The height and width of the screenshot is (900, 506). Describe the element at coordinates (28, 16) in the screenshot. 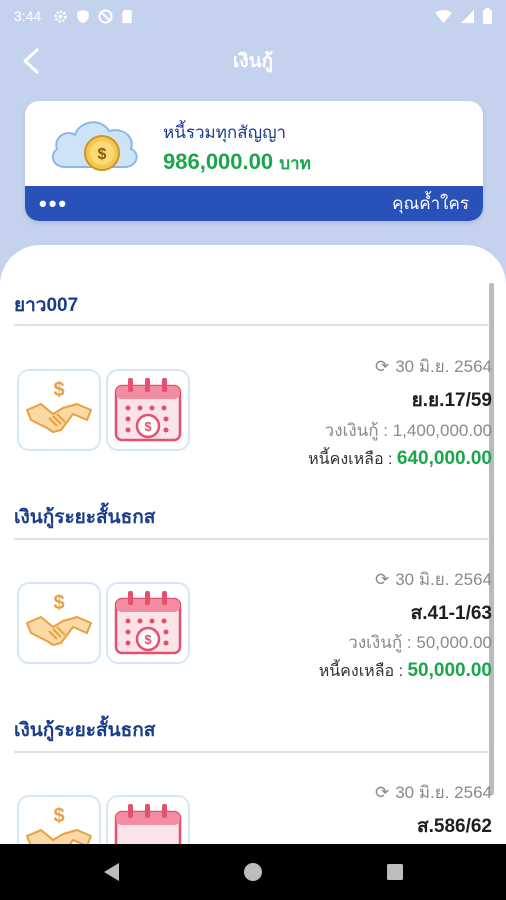

I see `status-time: 3:44` at that location.